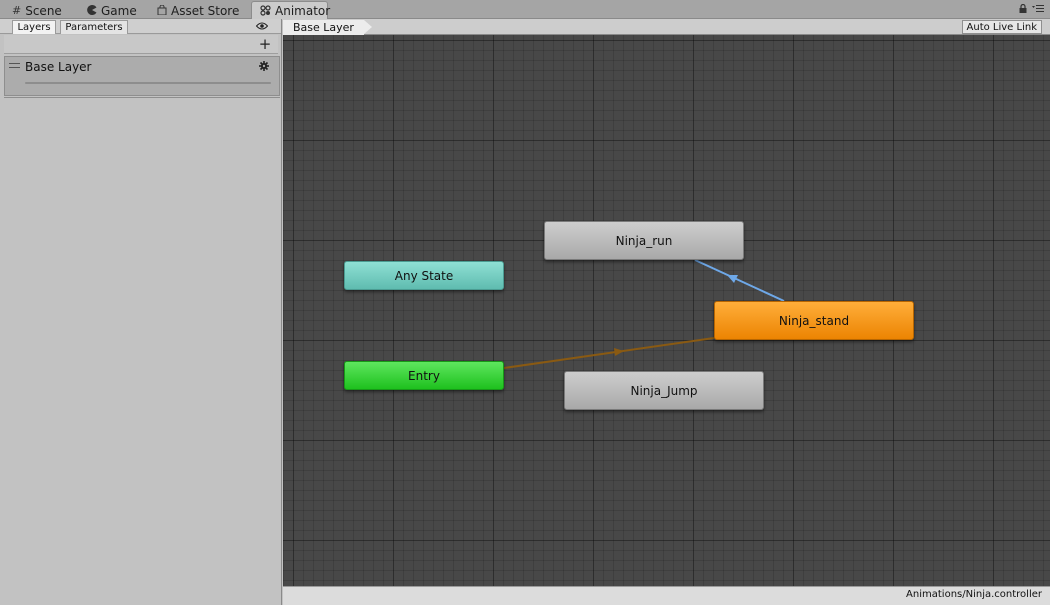  I want to click on state-ninja-run-label: Ninja_run, so click(644, 240).